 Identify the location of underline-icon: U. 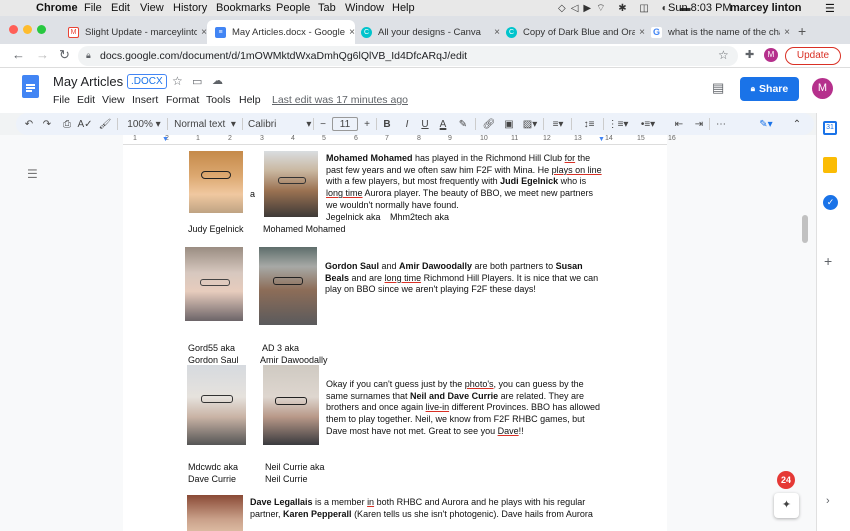
(425, 124).